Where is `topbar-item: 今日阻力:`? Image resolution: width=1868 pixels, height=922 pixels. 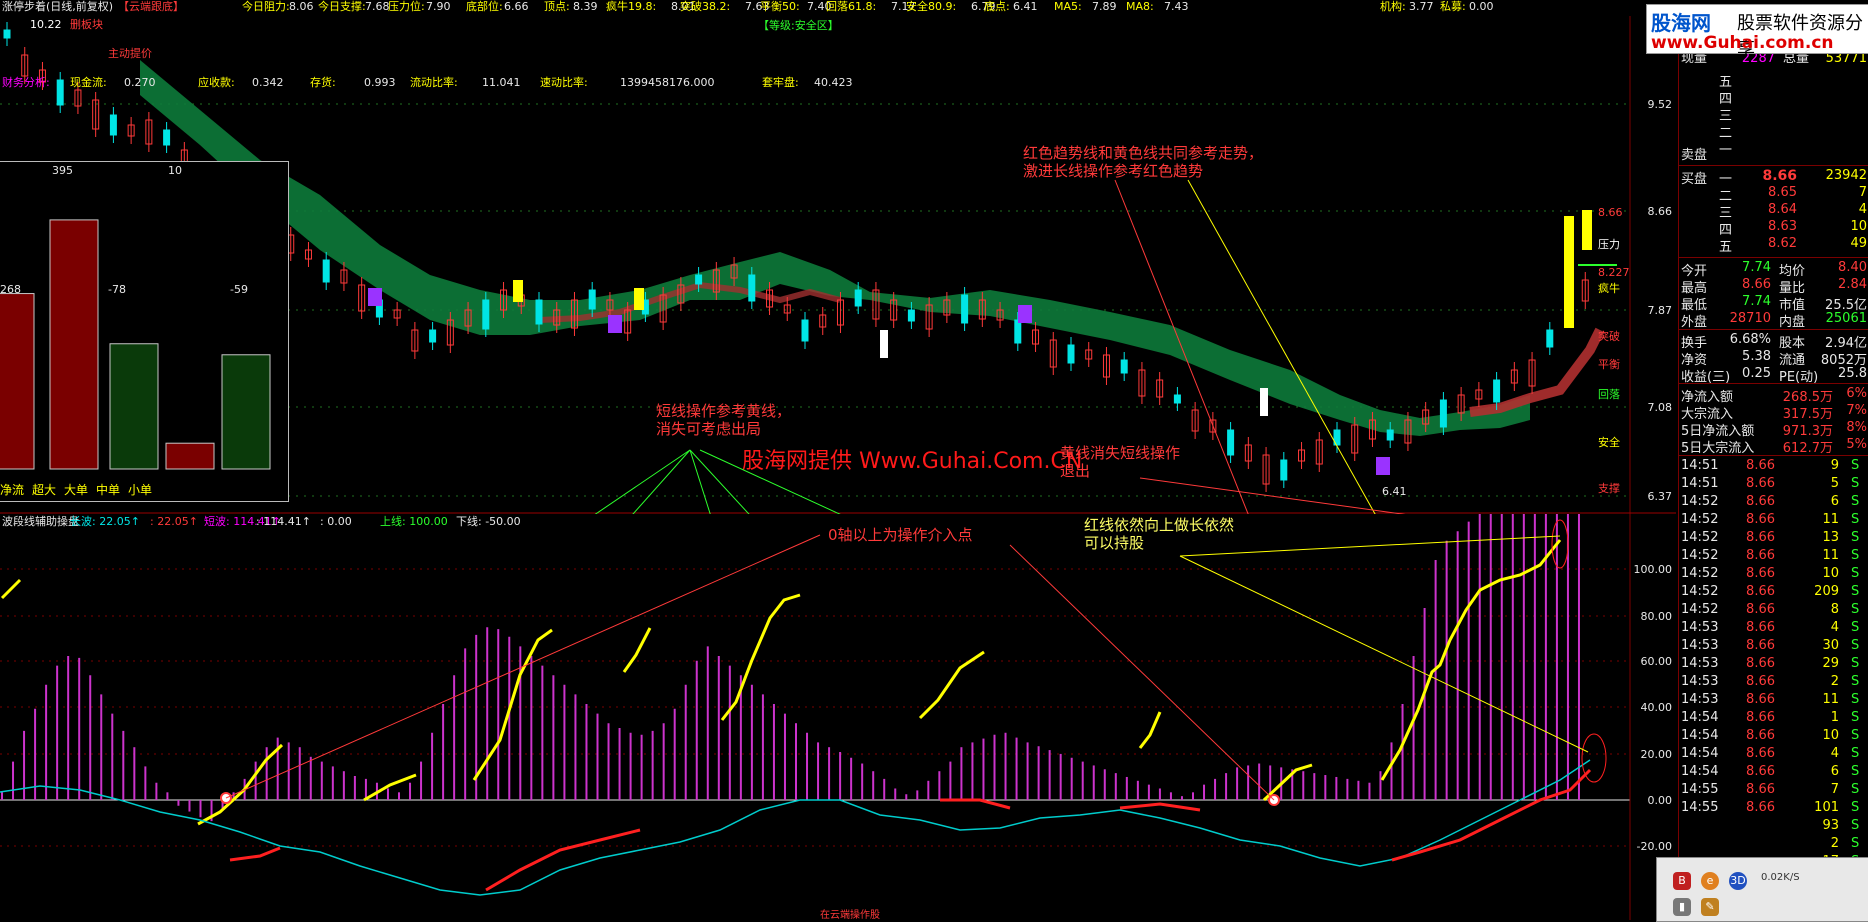
topbar-item: 今日阻力: is located at coordinates (266, 6).